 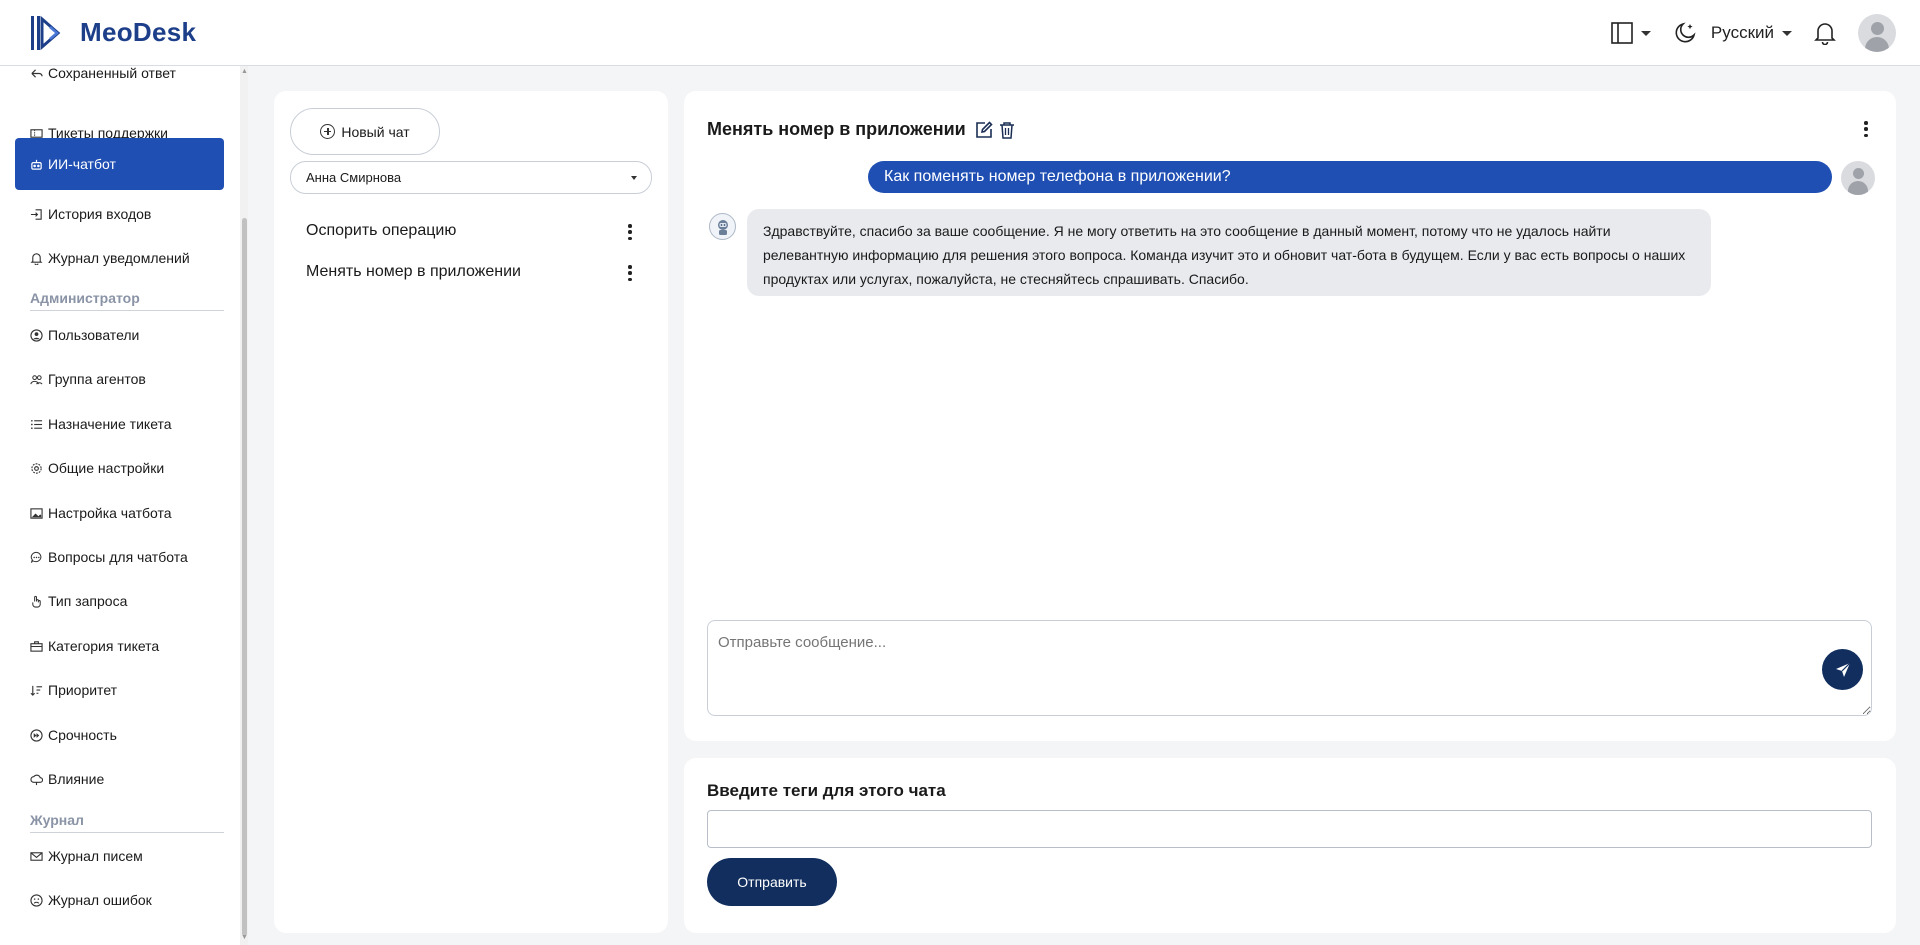 I want to click on chat-title: Менять номер в приложении, so click(x=861, y=129).